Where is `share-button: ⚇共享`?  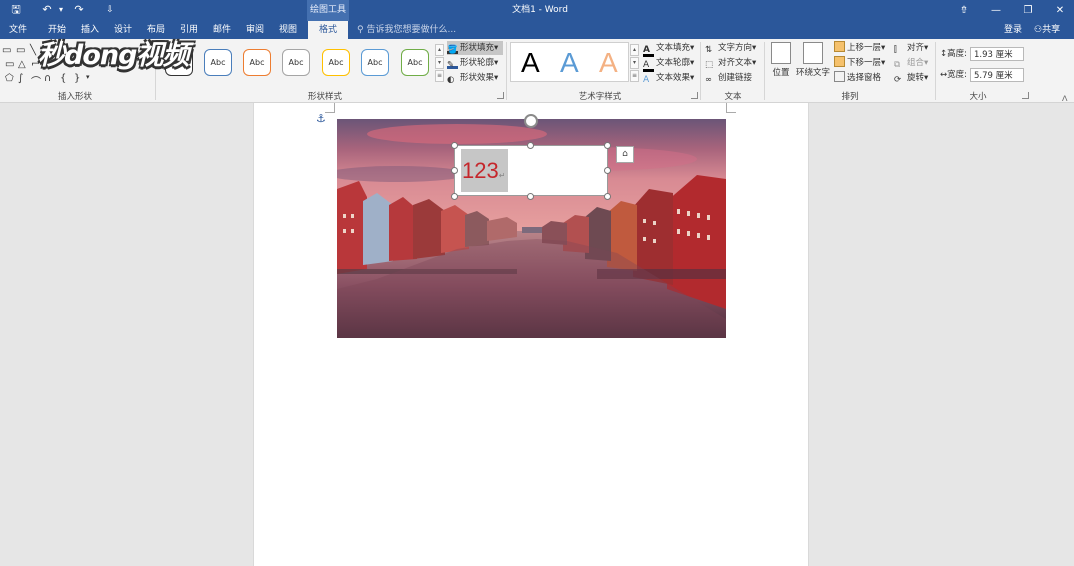
share-button: ⚇共享 is located at coordinates (1047, 30).